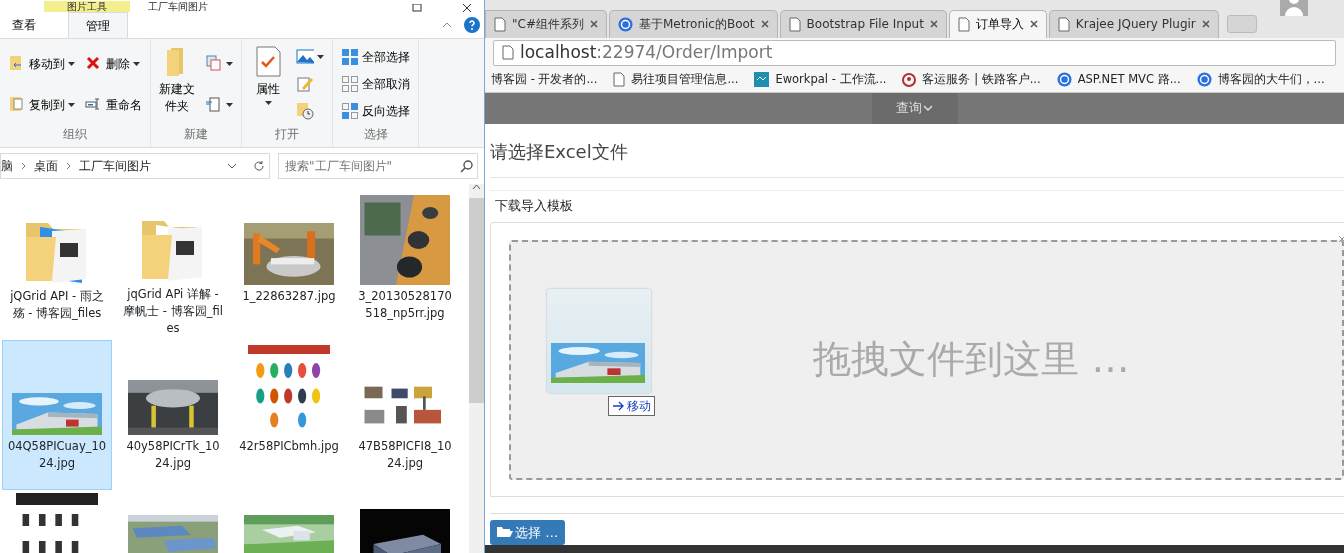 This screenshot has height=553, width=1344. What do you see at coordinates (405, 455) in the screenshot?
I see `file-name: 47B58PICFI8_1024.jpg` at bounding box center [405, 455].